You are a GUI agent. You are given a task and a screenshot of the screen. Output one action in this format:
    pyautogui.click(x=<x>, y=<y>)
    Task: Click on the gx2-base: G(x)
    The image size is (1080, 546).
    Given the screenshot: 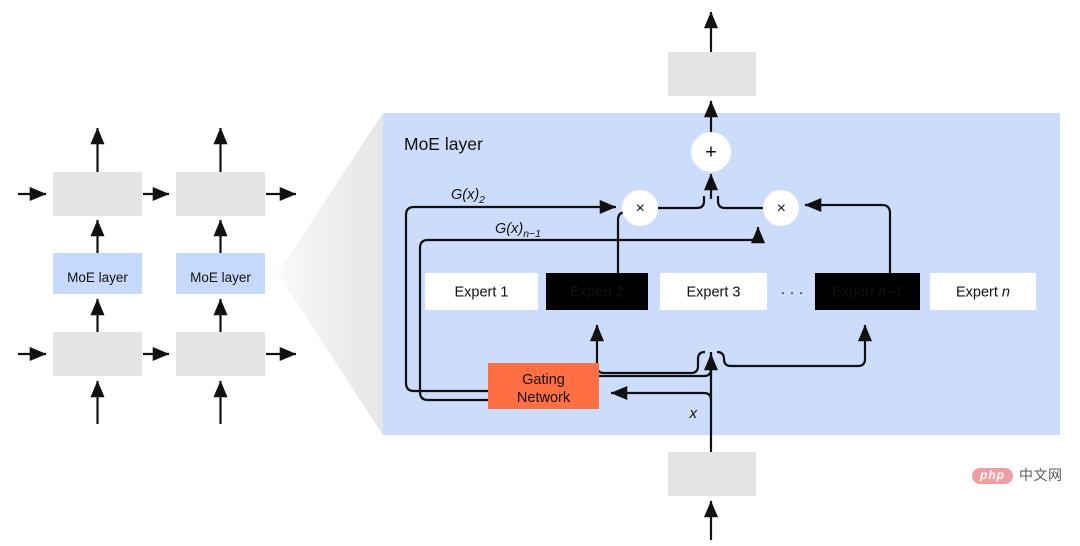 What is the action you would take?
    pyautogui.click(x=465, y=195)
    